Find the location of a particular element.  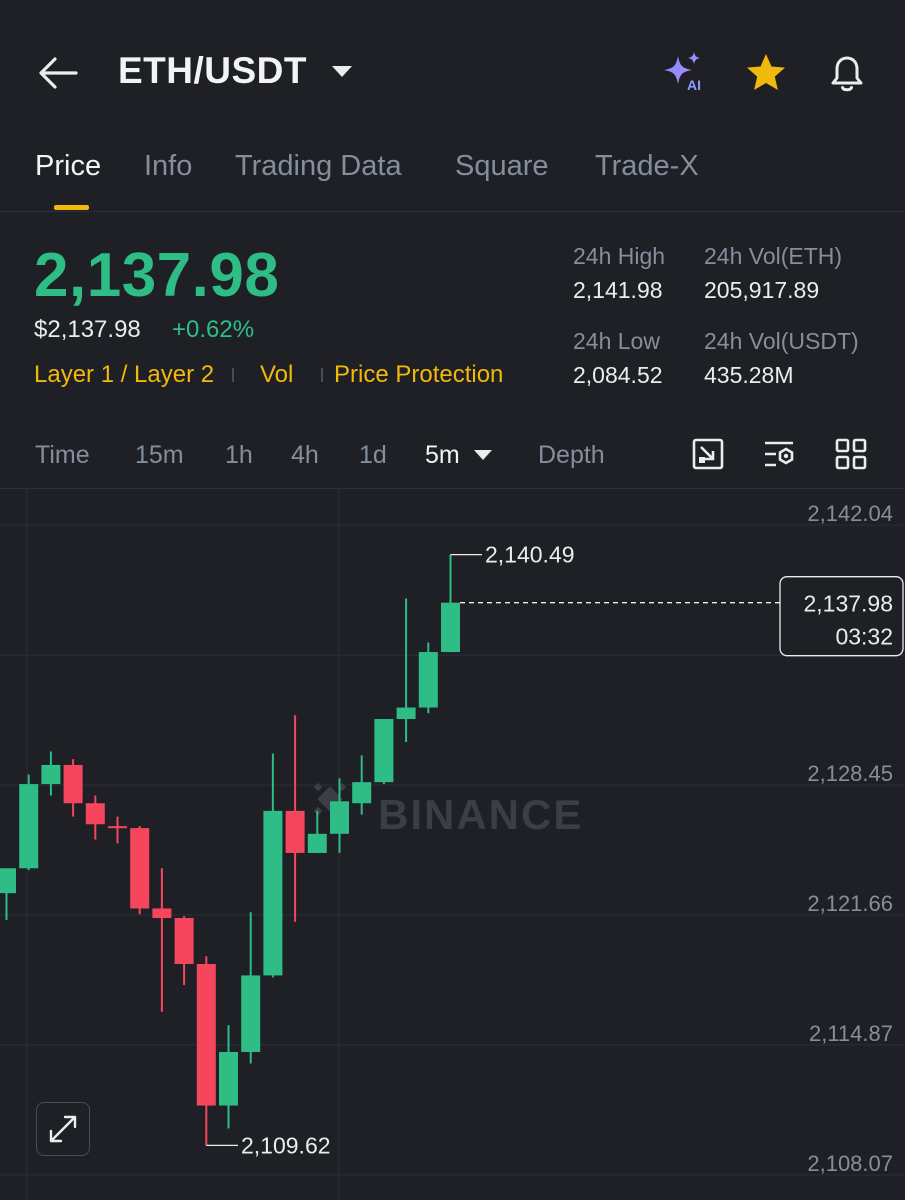

star-icon is located at coordinates (766, 73).